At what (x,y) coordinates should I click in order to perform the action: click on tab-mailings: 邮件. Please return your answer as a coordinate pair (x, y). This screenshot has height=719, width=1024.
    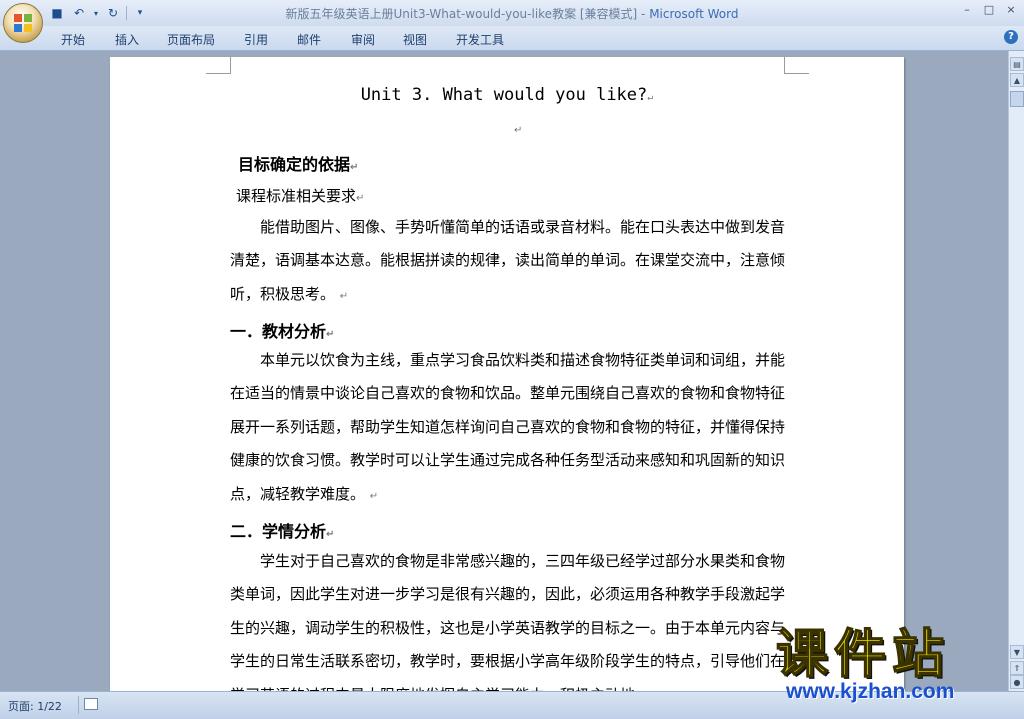
    Looking at the image, I should click on (309, 39).